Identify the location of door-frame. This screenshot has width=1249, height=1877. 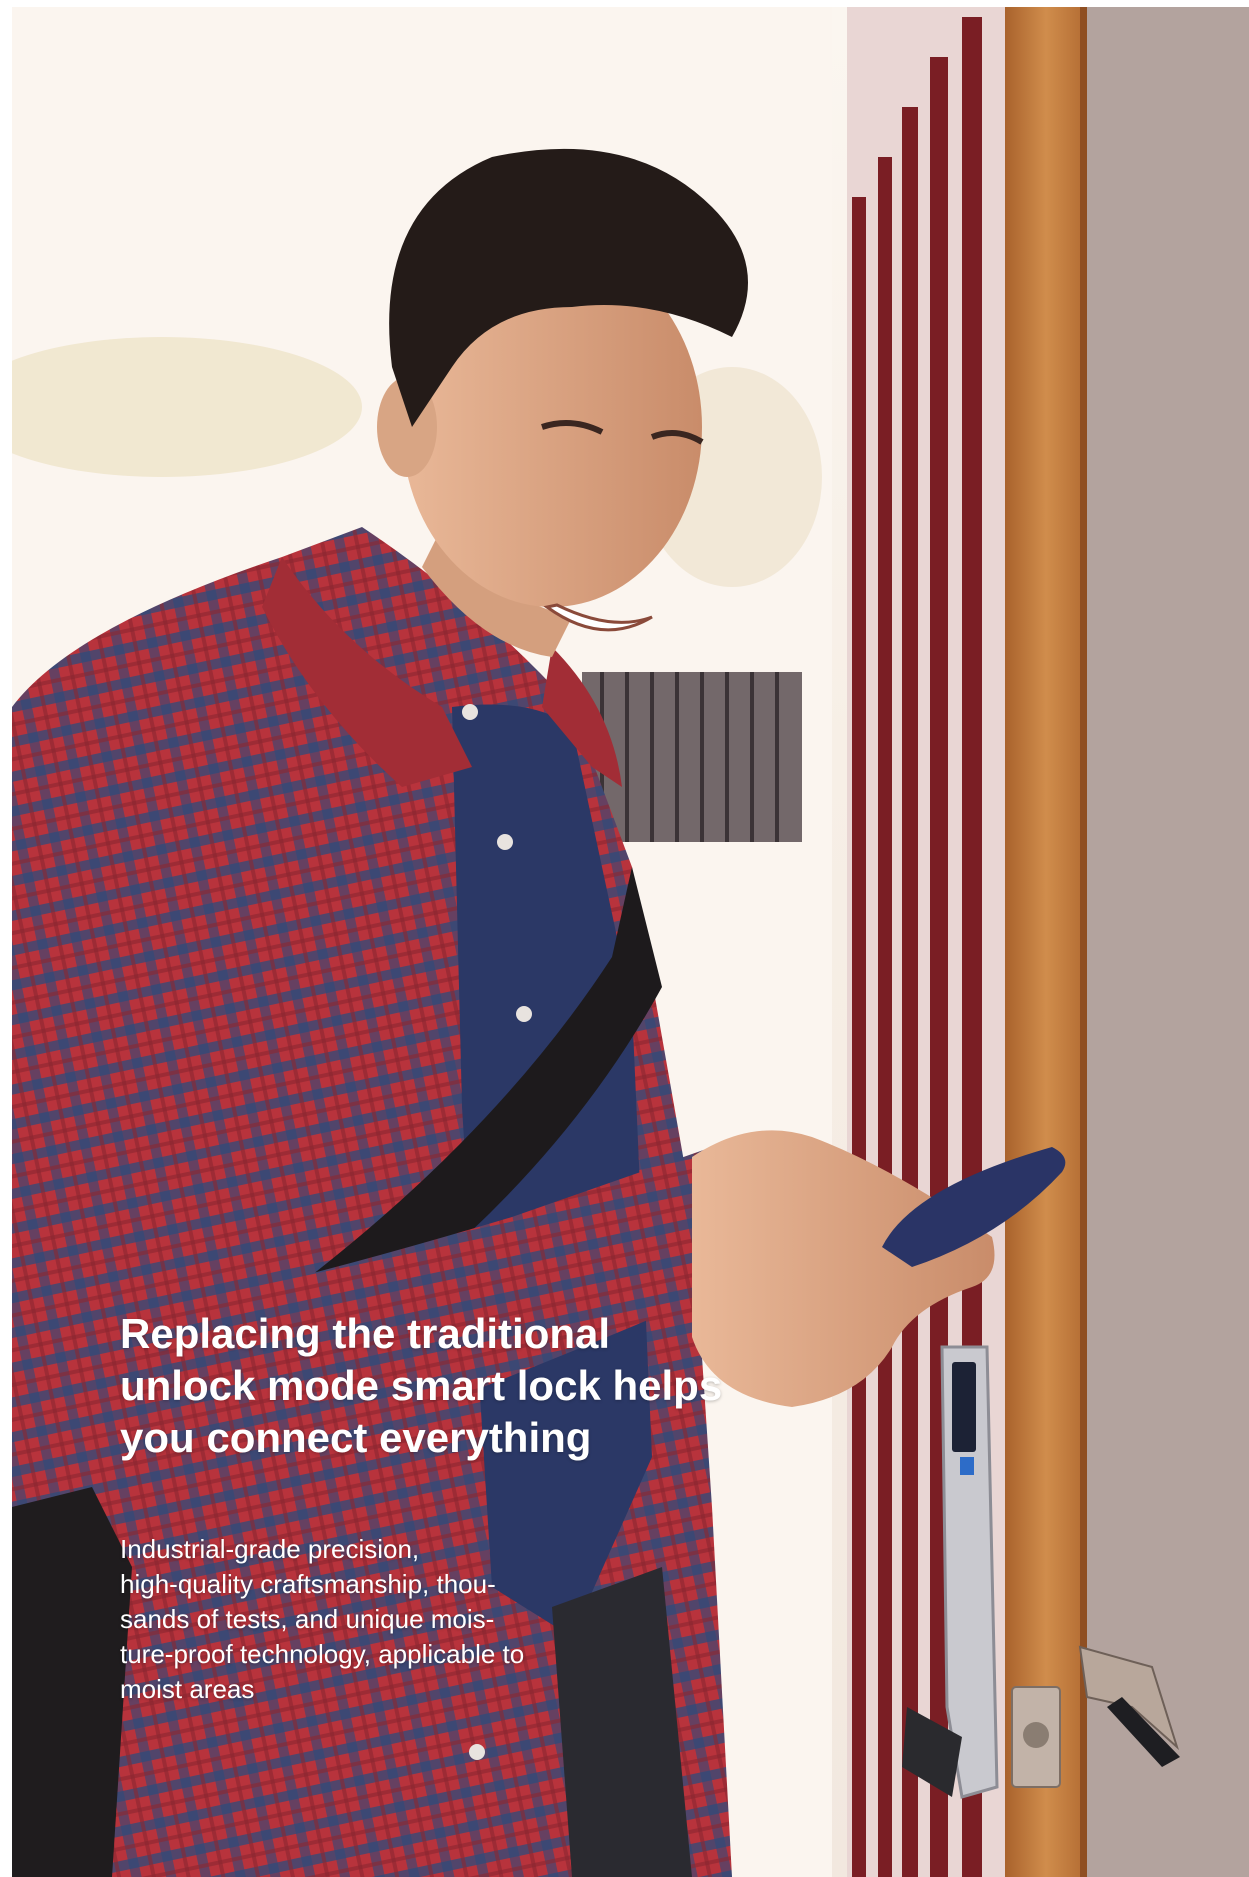
(1046, 942).